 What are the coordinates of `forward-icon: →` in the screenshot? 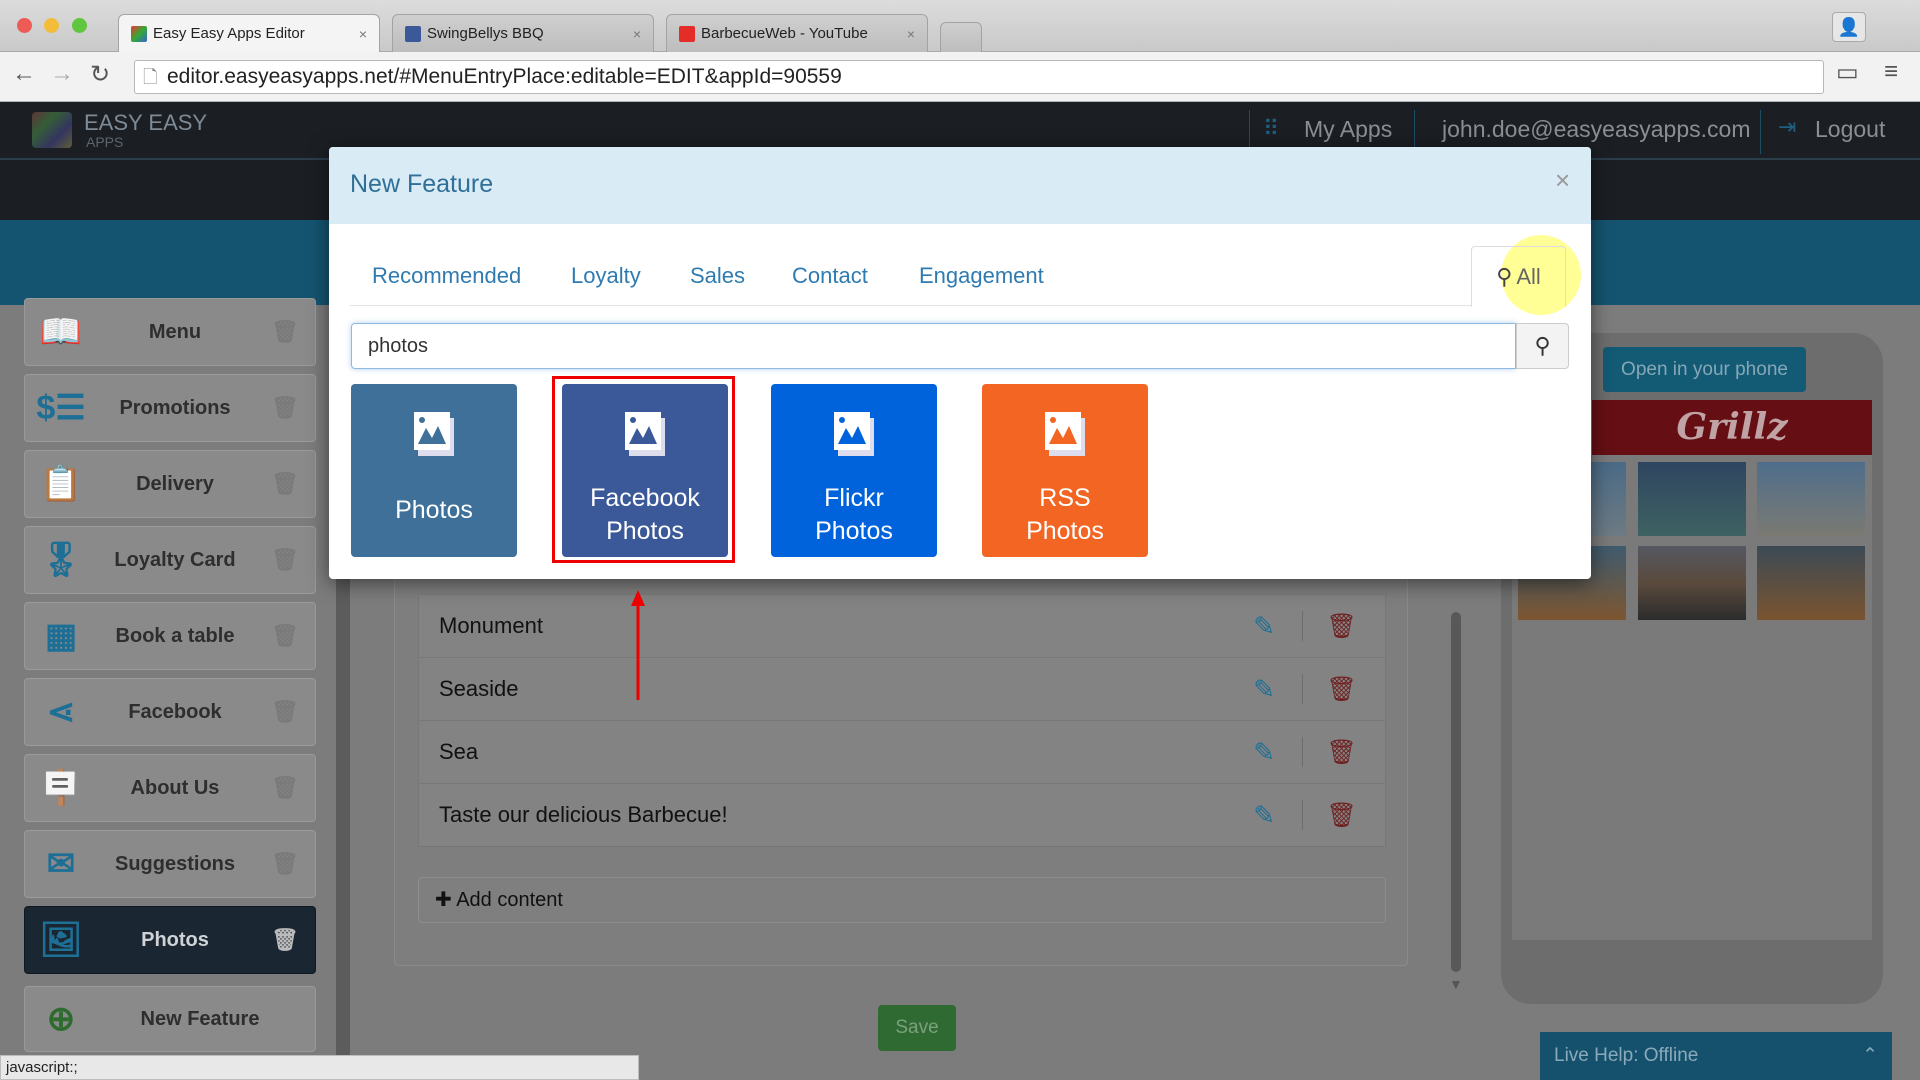 It's located at (62, 74).